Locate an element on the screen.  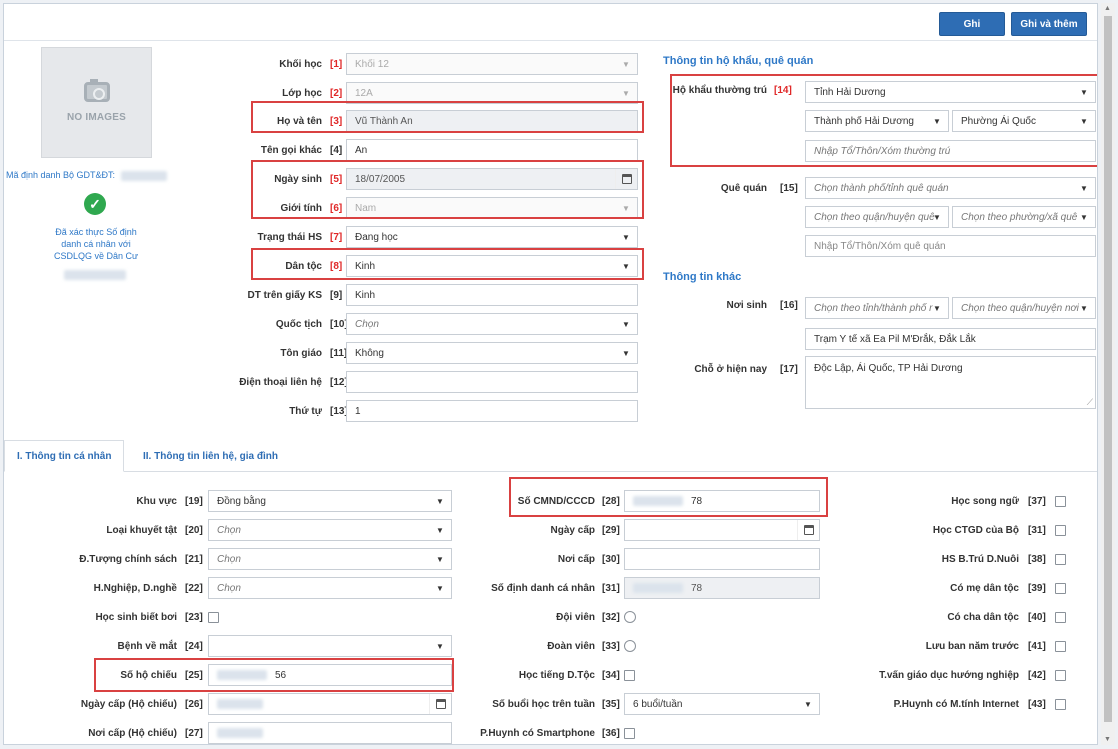
personal-col2-field-28-value: 78 is located at coordinates (697, 501).